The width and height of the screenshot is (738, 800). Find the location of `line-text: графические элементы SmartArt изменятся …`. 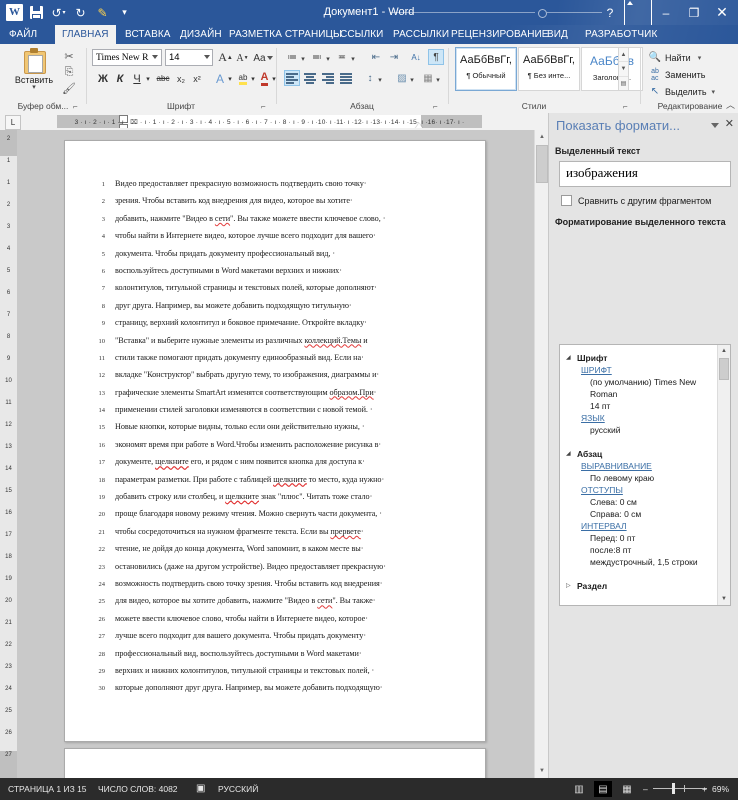

line-text: графические элементы SmartArt изменятся … is located at coordinates (245, 392).